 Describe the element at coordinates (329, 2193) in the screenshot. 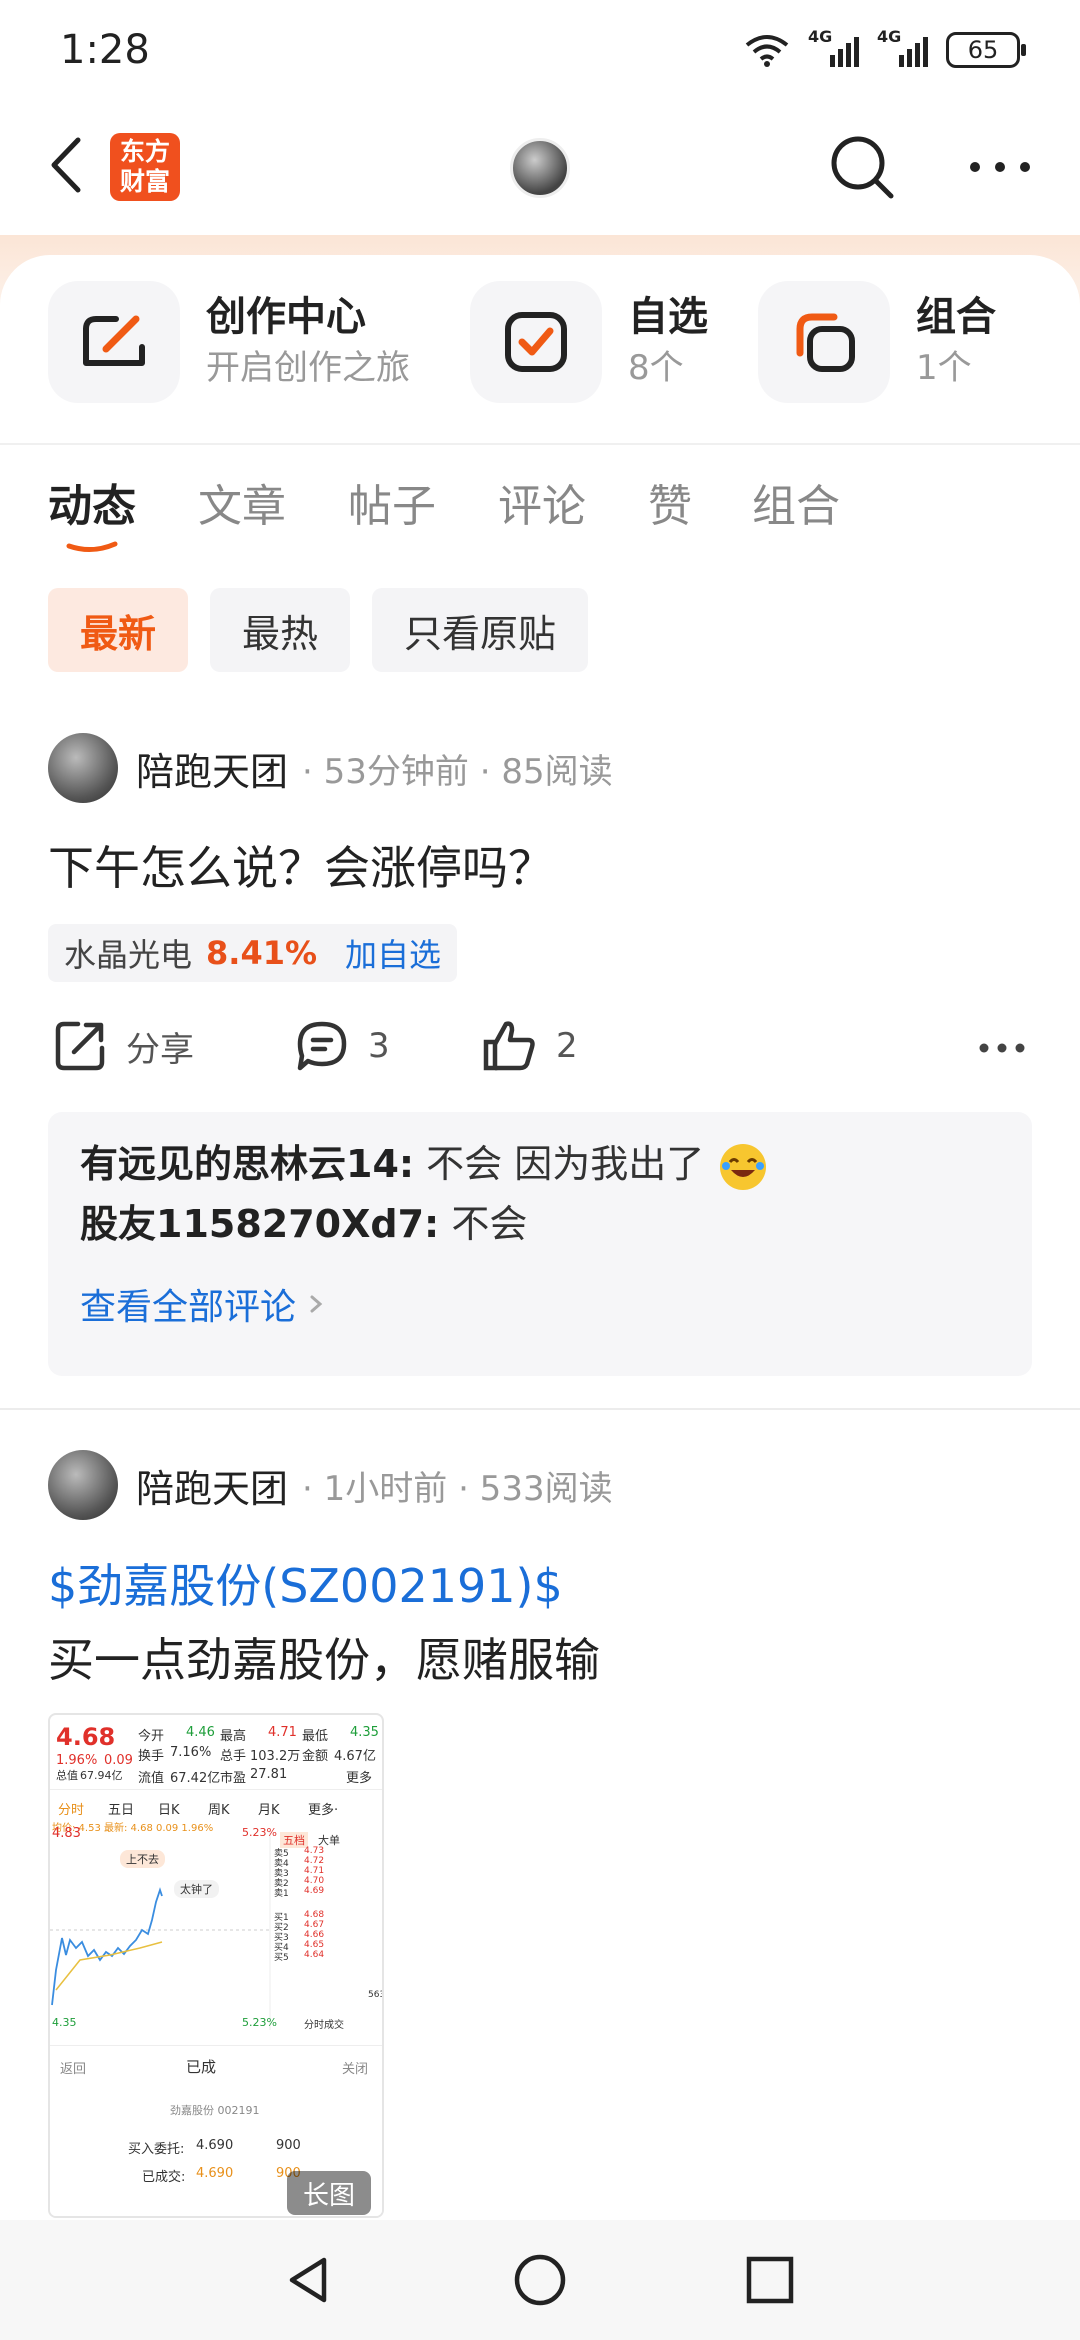

I see `long-image-badge: 长图` at that location.